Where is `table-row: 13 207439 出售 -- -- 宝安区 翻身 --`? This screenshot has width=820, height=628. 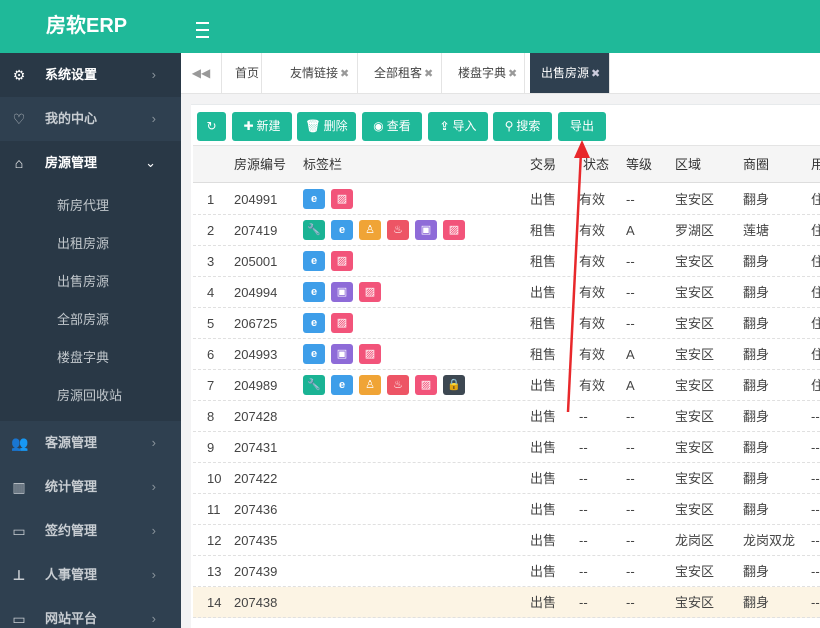
table-row: 13 207439 出售 -- -- 宝安区 翻身 -- is located at coordinates (506, 571).